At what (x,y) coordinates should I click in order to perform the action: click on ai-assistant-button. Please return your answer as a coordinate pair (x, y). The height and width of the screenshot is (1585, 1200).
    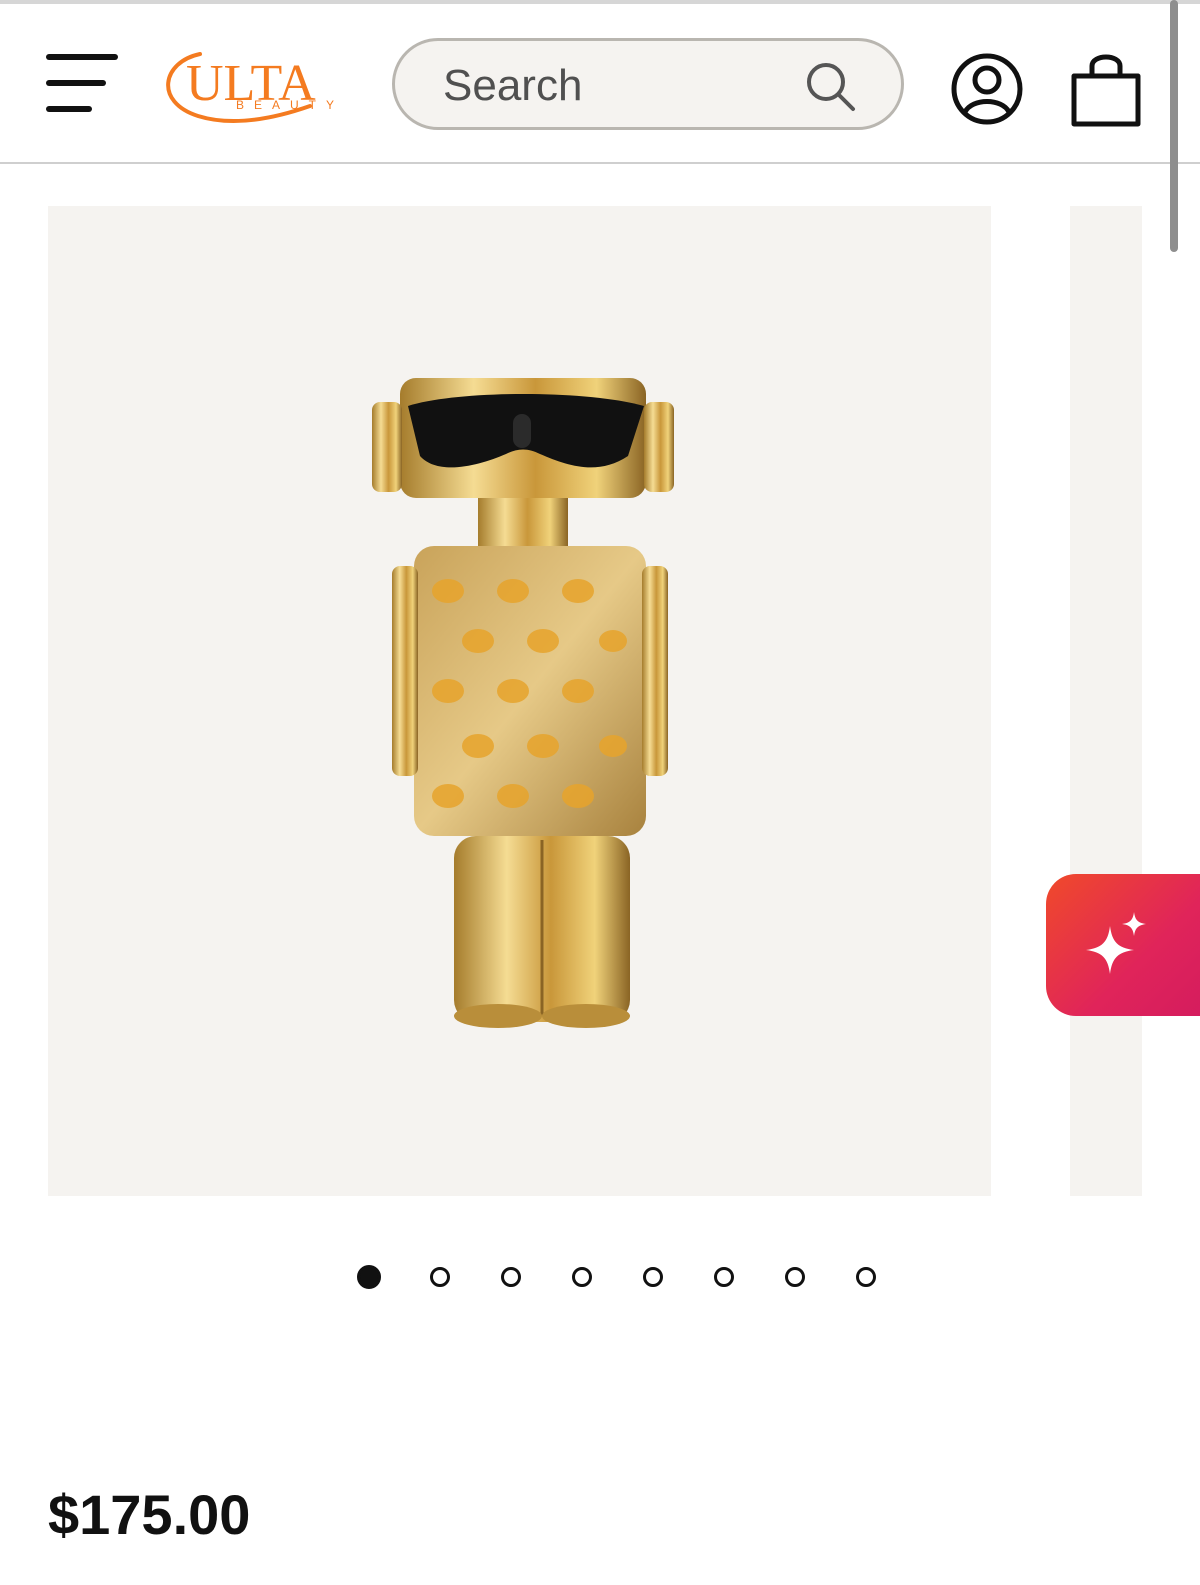
    Looking at the image, I should click on (1123, 945).